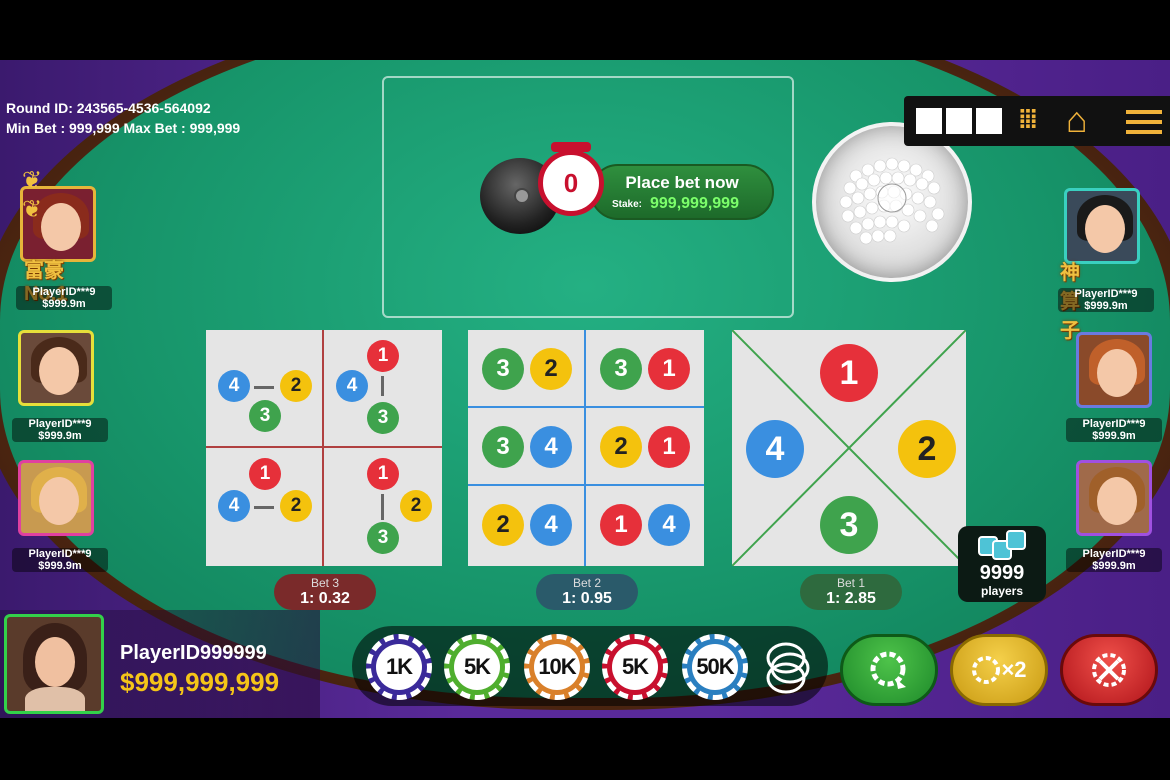 The height and width of the screenshot is (780, 1170). I want to click on chip-label: 10K, so click(557, 667).